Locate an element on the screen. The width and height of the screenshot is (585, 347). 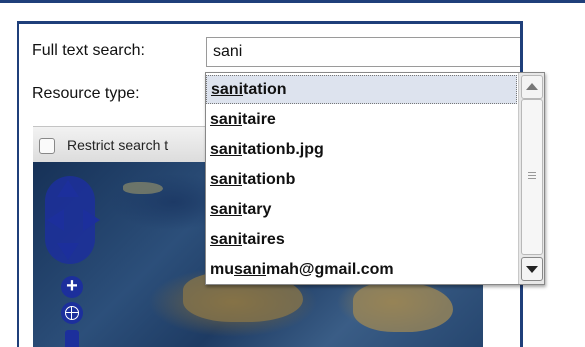
restrict-search-label: Restrict search t is located at coordinates (118, 145).